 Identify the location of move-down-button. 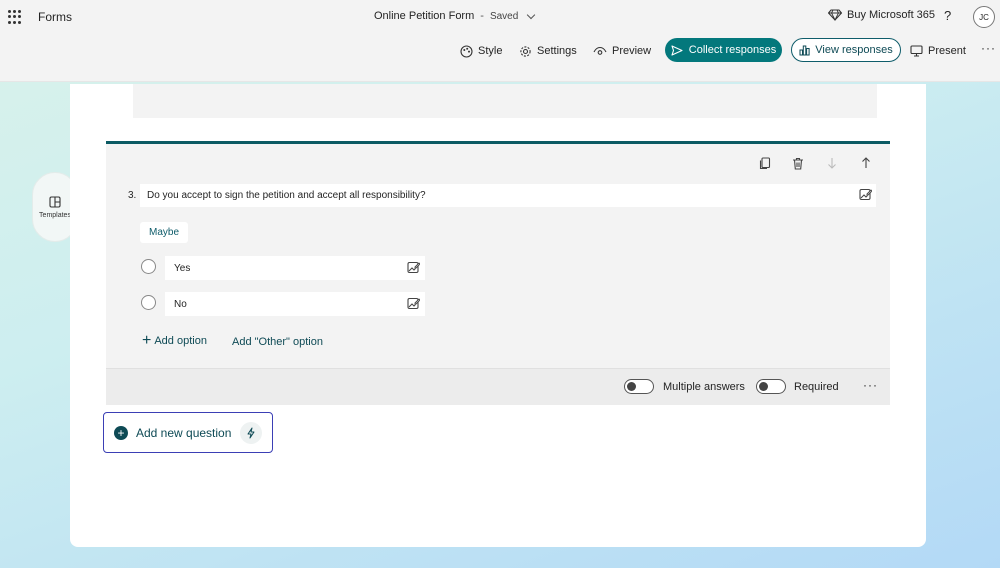
(832, 163).